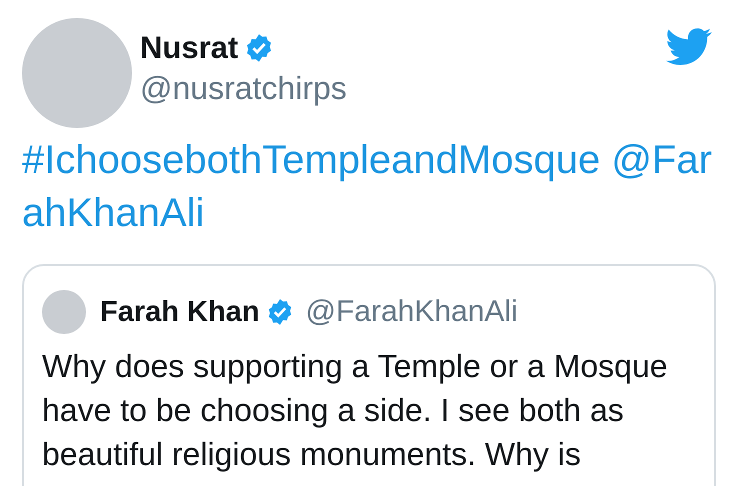 The height and width of the screenshot is (486, 741). Describe the element at coordinates (333, 410) in the screenshot. I see `quoted-tweet-text: have to be choosing a side. I see both as` at that location.